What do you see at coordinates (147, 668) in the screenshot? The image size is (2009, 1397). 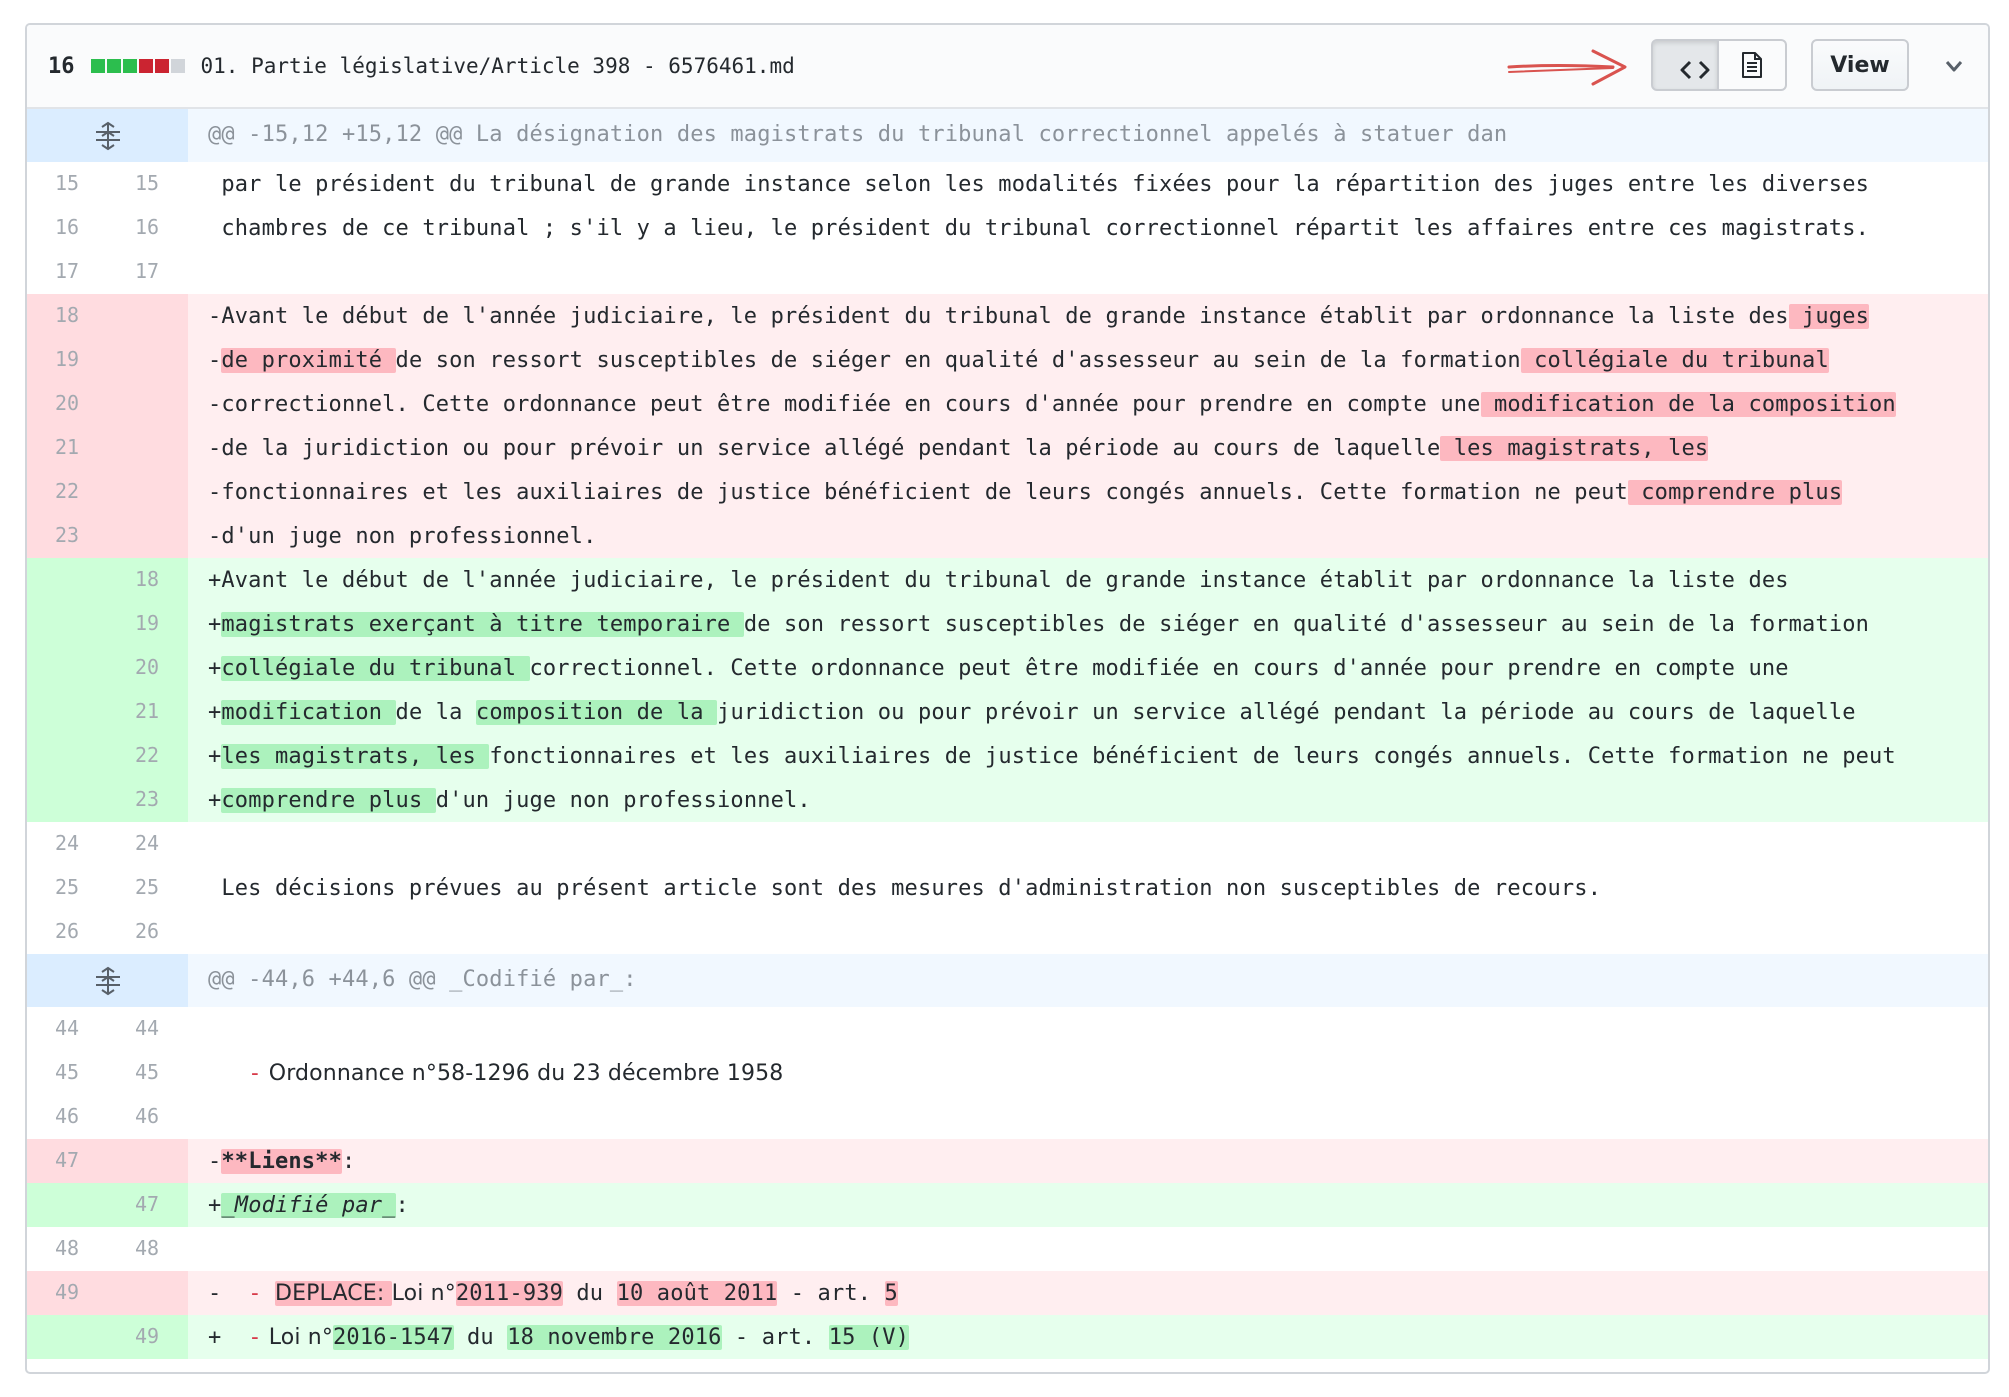 I see `new-line-number: 20` at bounding box center [147, 668].